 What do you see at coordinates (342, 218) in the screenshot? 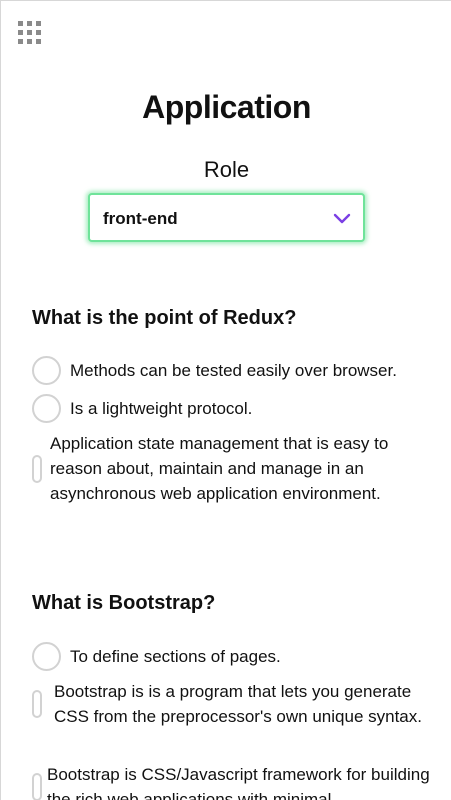
I see `chevron-down-icon` at bounding box center [342, 218].